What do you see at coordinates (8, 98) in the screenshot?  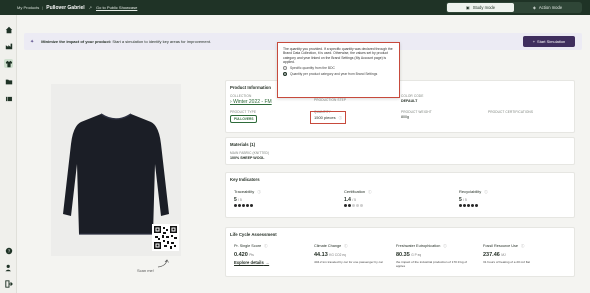 I see `book-icon` at bounding box center [8, 98].